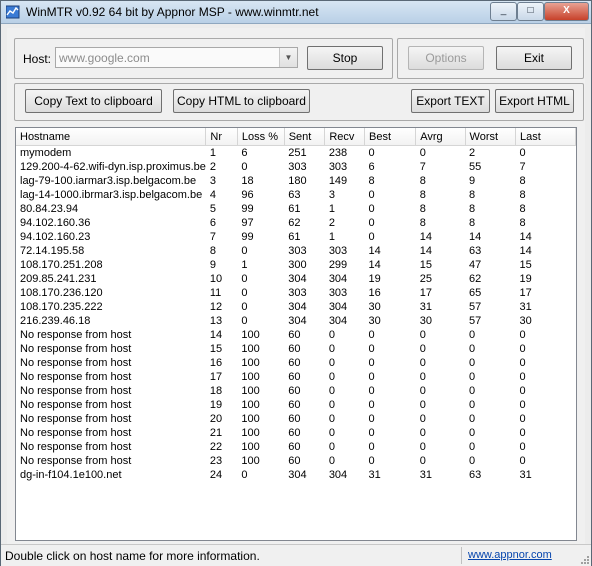  What do you see at coordinates (296, 153) in the screenshot?
I see `table-row: mymodem 1 6 251 238 0 0 2 0` at bounding box center [296, 153].